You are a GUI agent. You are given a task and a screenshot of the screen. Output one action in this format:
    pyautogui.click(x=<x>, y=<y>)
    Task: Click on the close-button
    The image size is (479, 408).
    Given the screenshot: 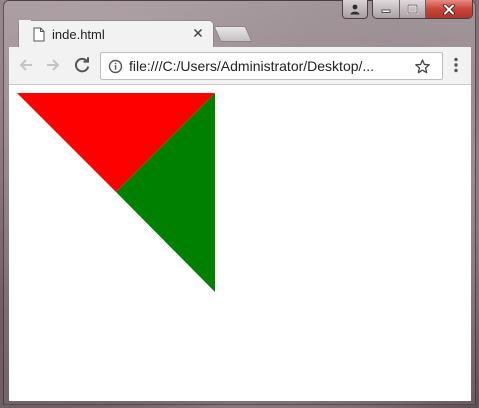 What is the action you would take?
    pyautogui.click(x=449, y=9)
    